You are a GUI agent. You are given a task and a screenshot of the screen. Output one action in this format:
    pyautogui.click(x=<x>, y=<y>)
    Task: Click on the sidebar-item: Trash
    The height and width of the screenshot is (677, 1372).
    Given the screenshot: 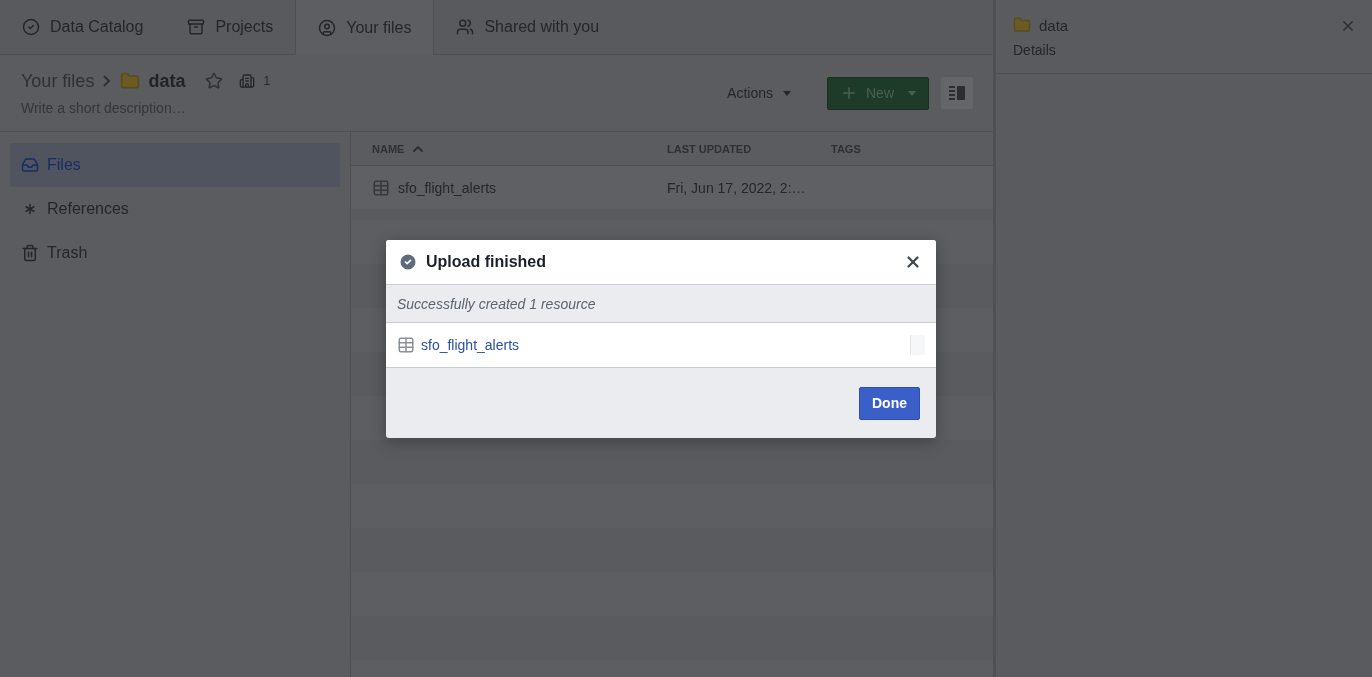 What is the action you would take?
    pyautogui.click(x=175, y=253)
    